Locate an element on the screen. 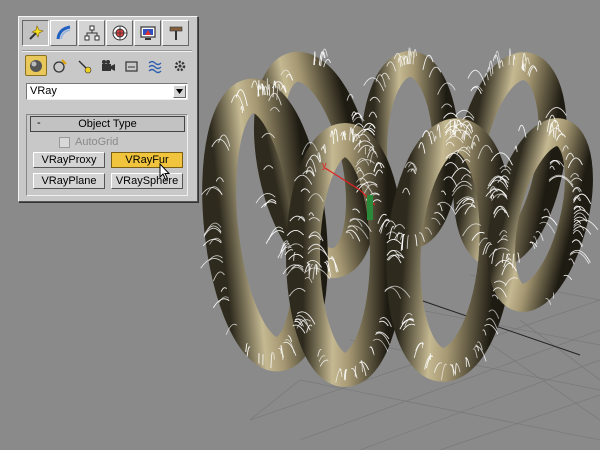 Image resolution: width=600 pixels, height=450 pixels. category-dropdown-value: VRay is located at coordinates (43, 91).